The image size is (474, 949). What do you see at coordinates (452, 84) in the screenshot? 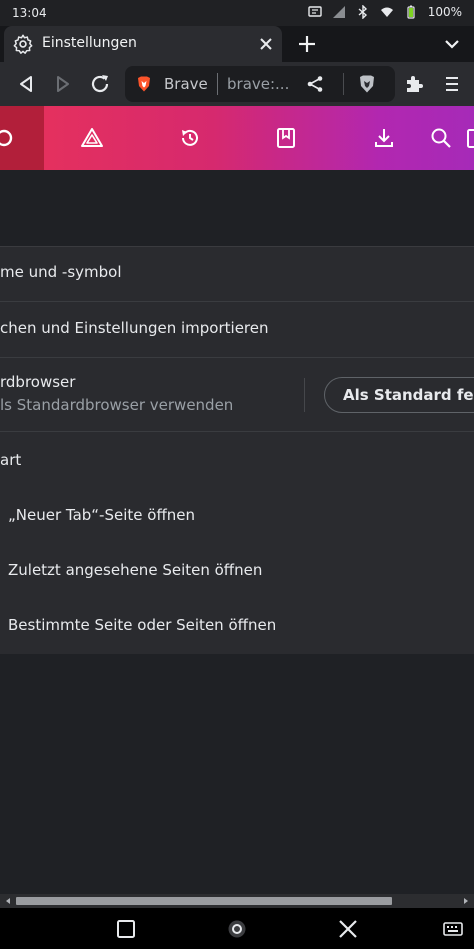
I see `menu-icon` at bounding box center [452, 84].